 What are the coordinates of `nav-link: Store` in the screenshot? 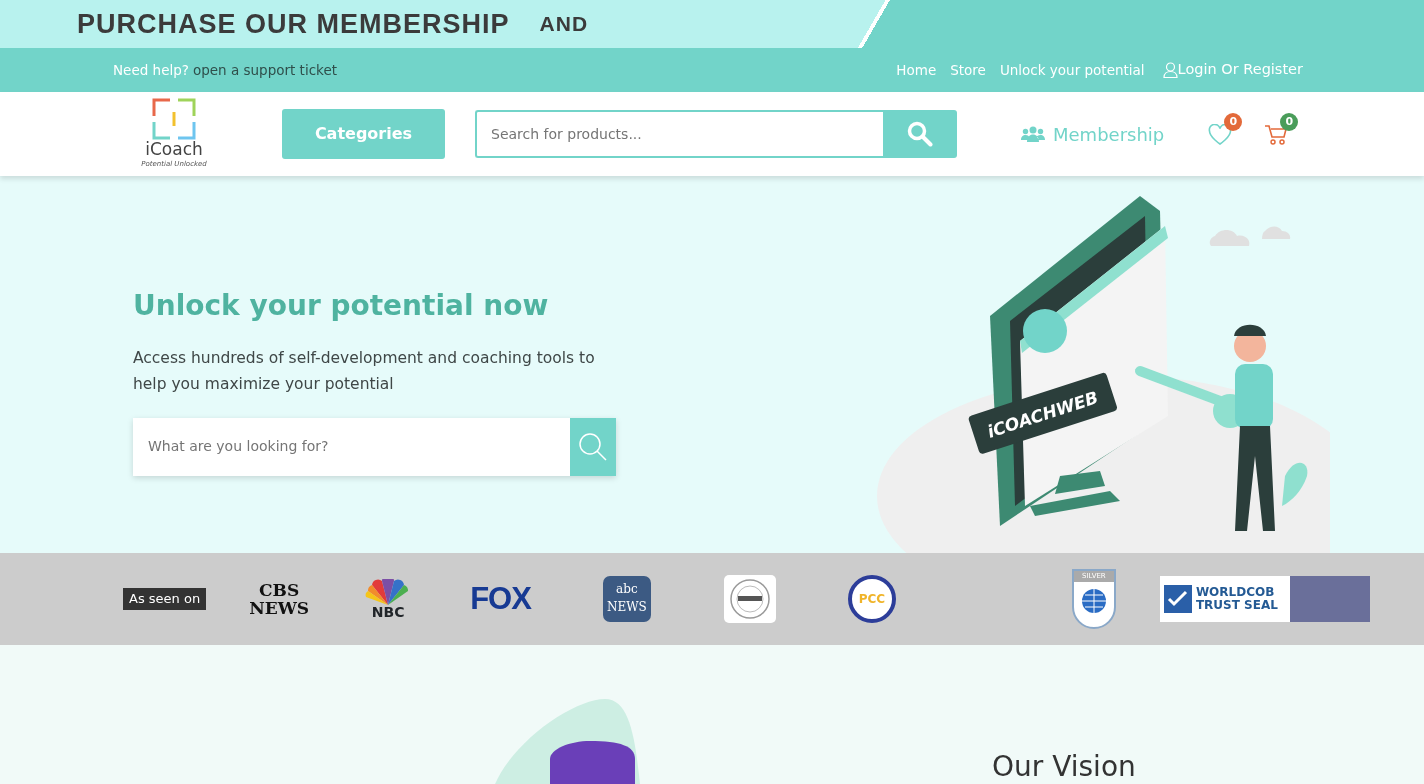 It's located at (968, 70).